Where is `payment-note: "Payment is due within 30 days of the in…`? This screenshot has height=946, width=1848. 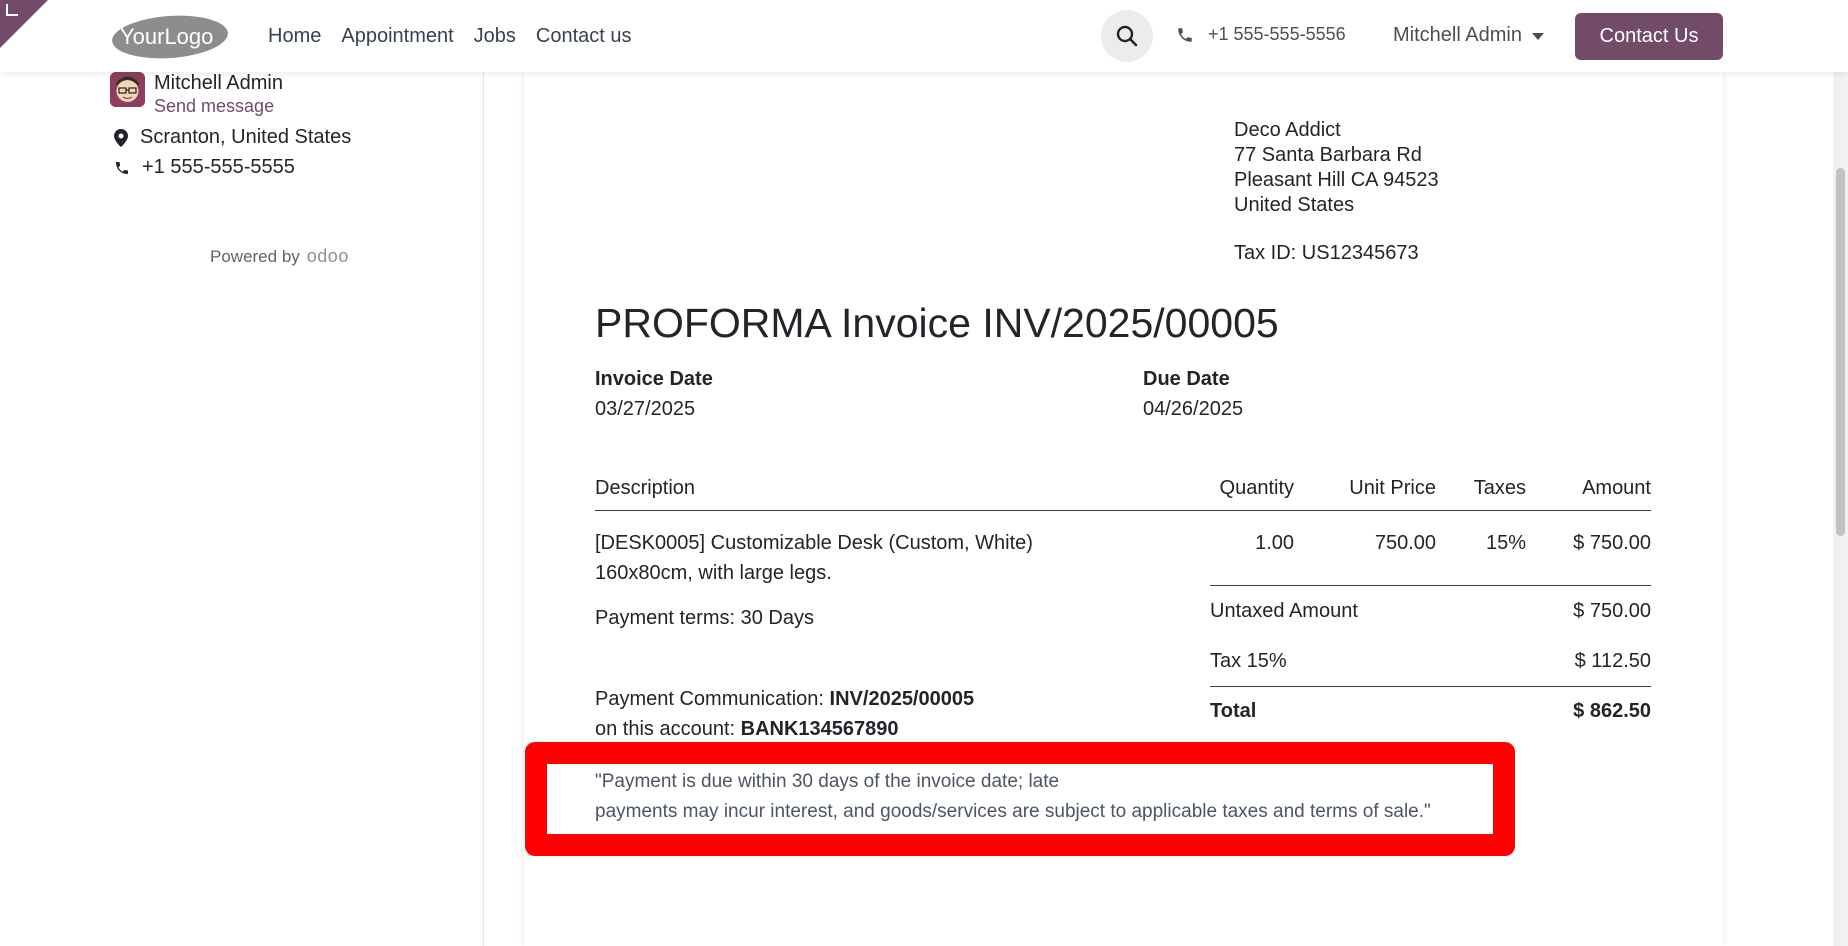 payment-note: "Payment is due within 30 days of the in… is located at coordinates (1025, 797).